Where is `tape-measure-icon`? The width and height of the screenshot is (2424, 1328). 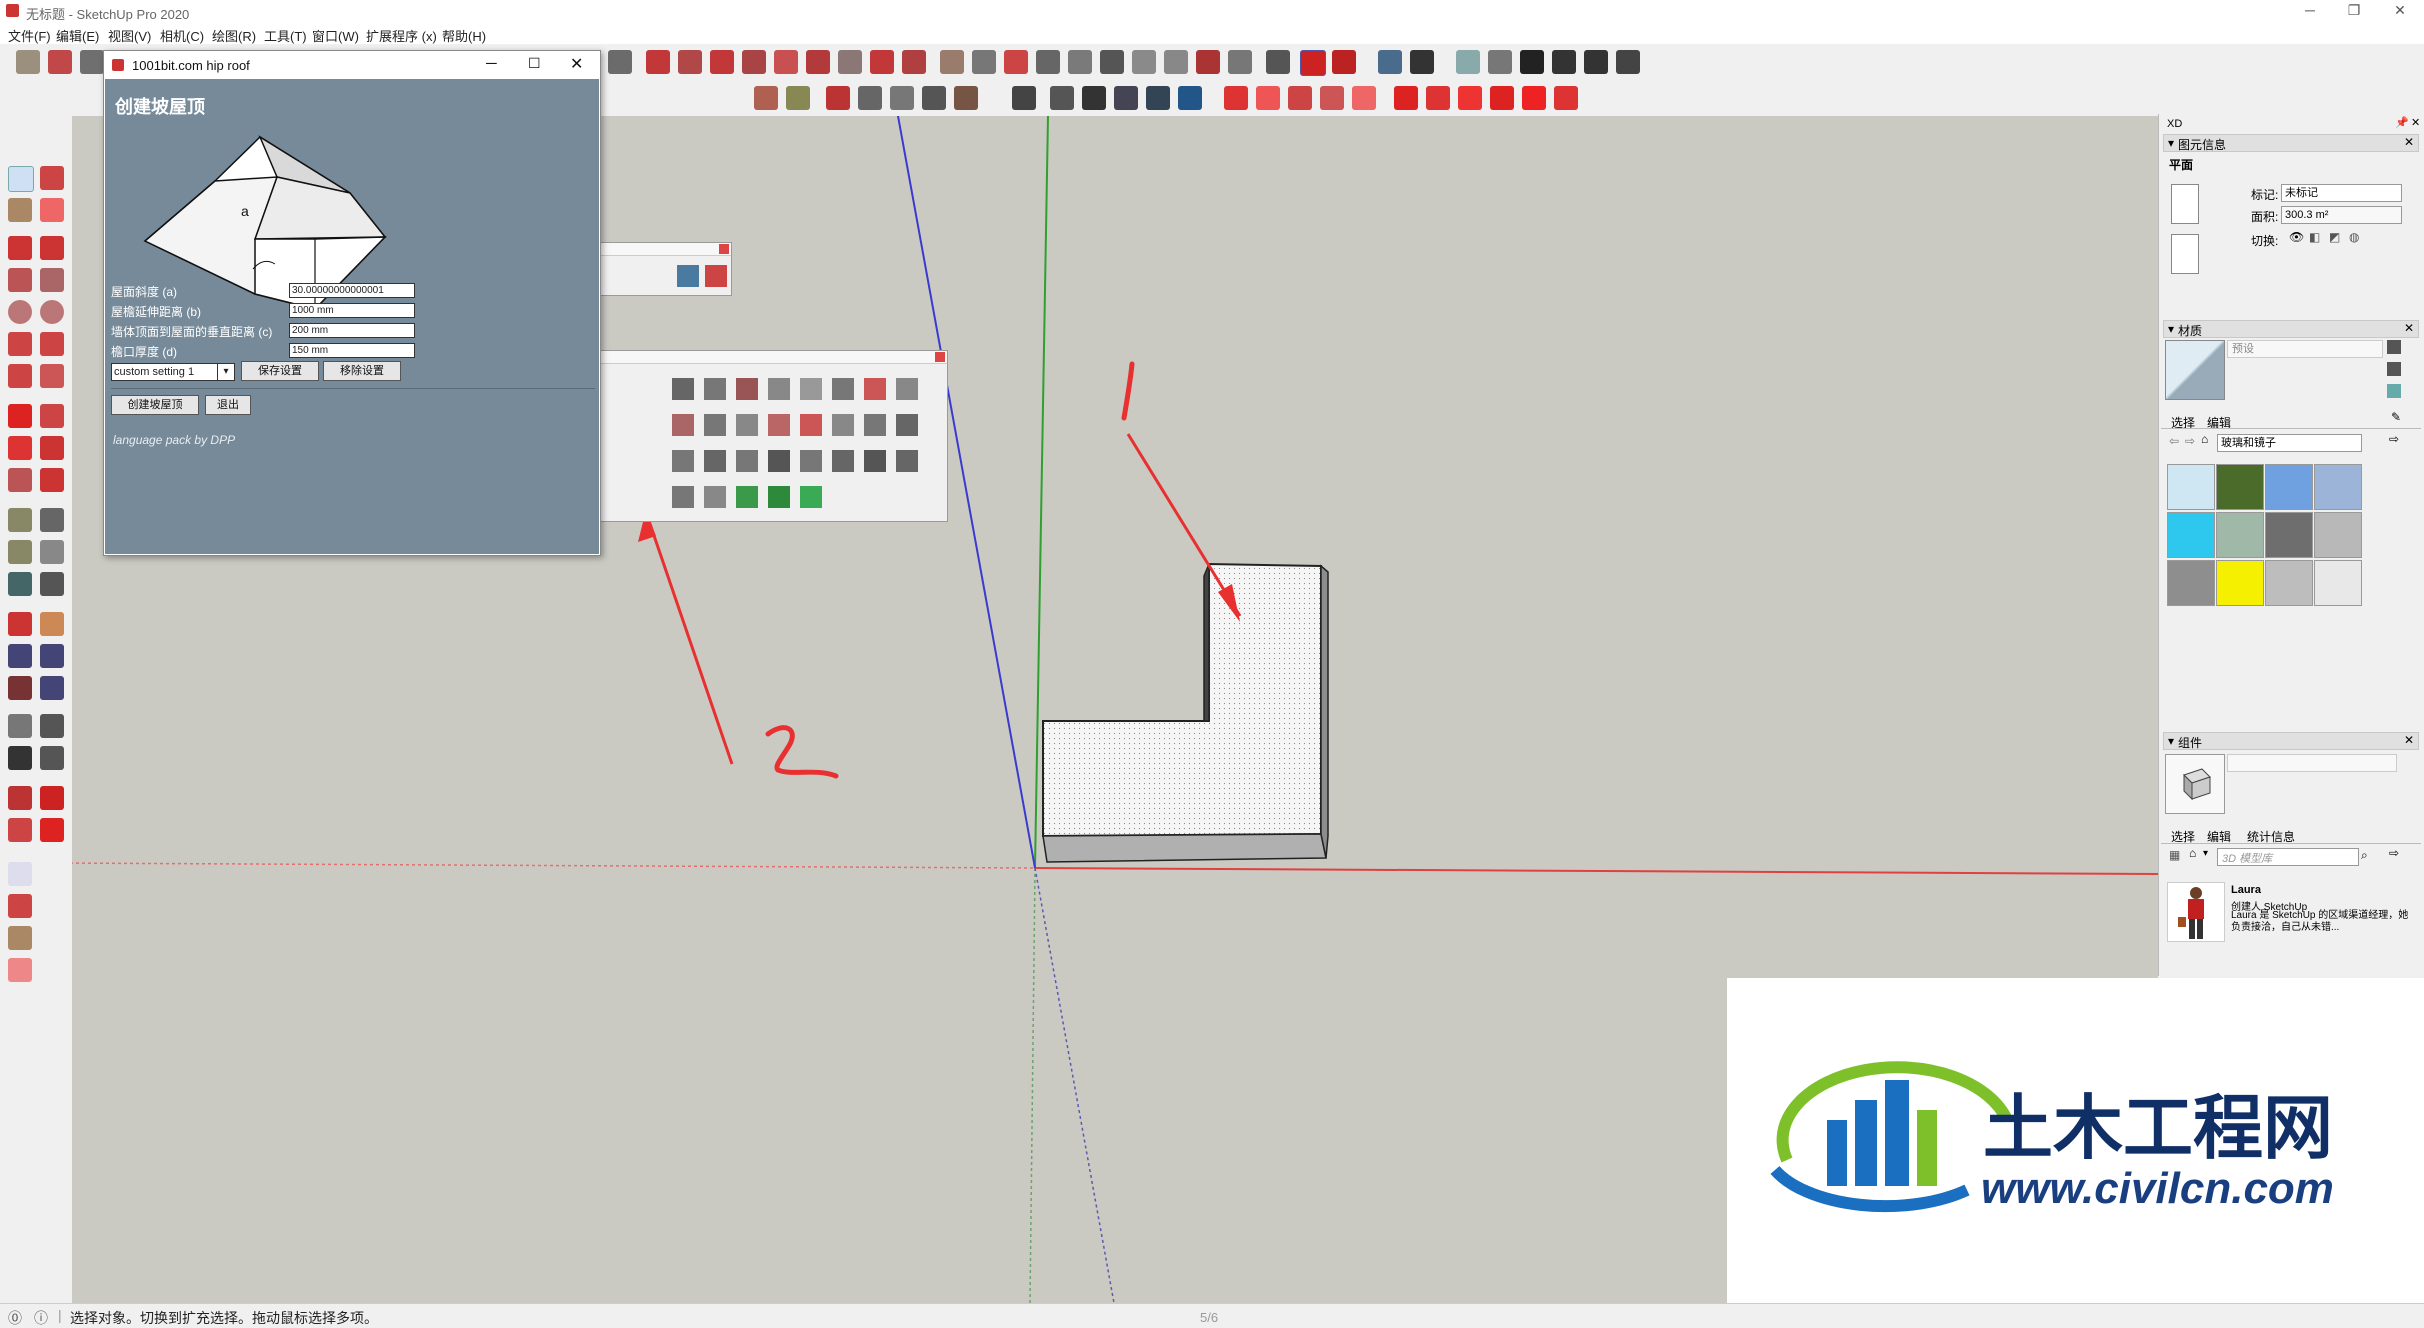 tape-measure-icon is located at coordinates (20, 520).